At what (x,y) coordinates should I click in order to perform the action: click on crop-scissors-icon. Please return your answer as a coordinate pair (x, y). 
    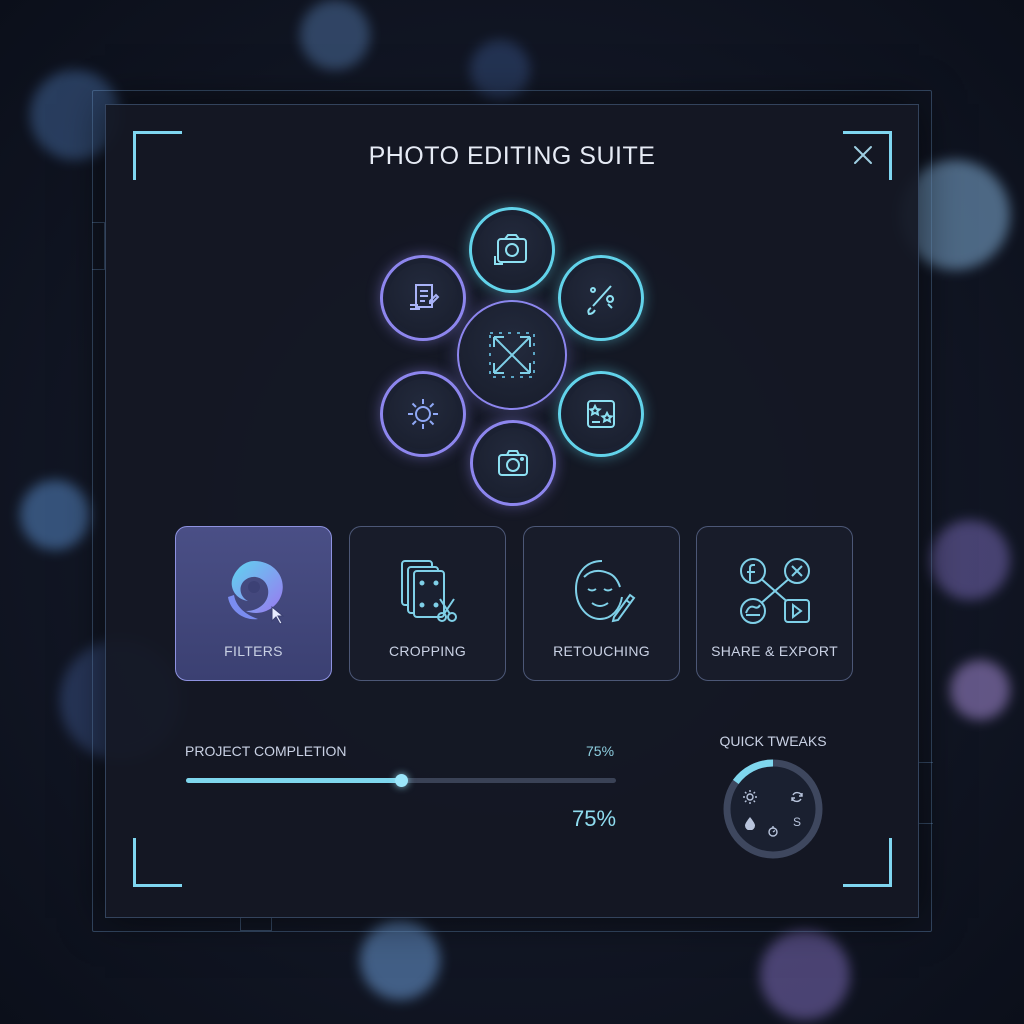
    Looking at the image, I should click on (428, 591).